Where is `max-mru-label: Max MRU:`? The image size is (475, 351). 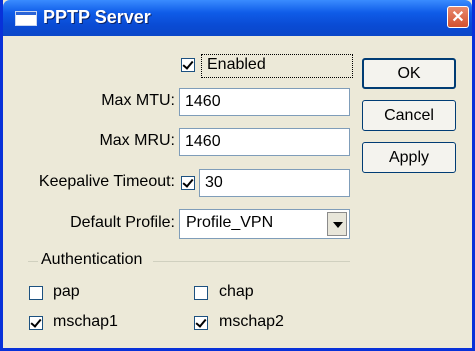 max-mru-label: Max MRU: is located at coordinates (137, 140).